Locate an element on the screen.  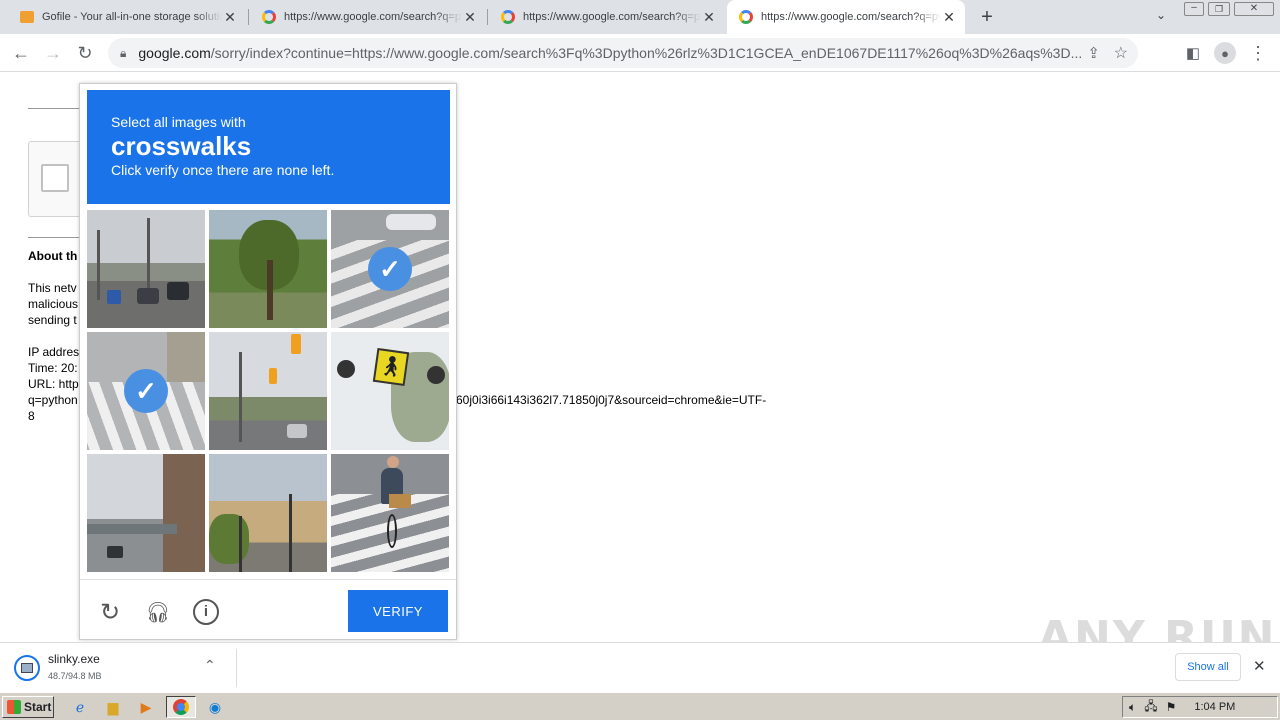
clock: 1:04 PM is located at coordinates (1214, 707).